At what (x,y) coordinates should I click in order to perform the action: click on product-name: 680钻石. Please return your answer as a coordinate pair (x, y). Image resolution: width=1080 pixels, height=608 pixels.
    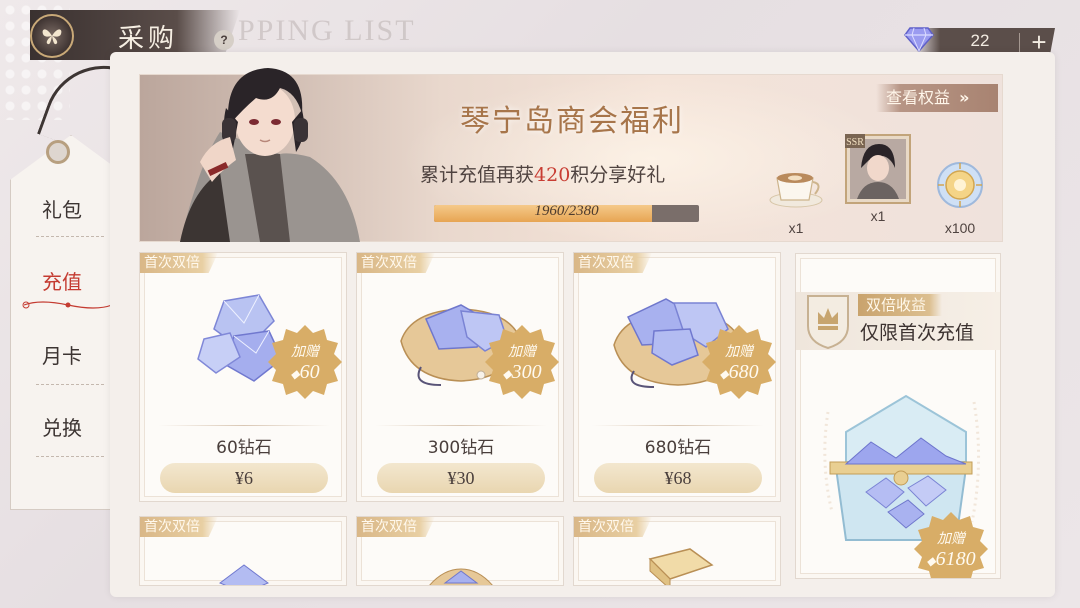
    Looking at the image, I should click on (678, 448).